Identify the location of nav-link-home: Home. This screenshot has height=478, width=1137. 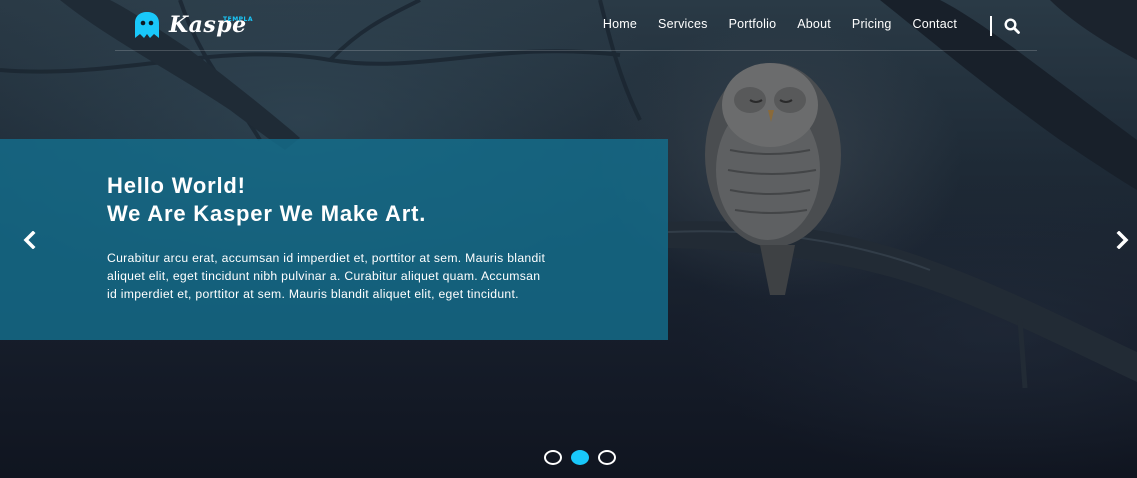
(620, 24).